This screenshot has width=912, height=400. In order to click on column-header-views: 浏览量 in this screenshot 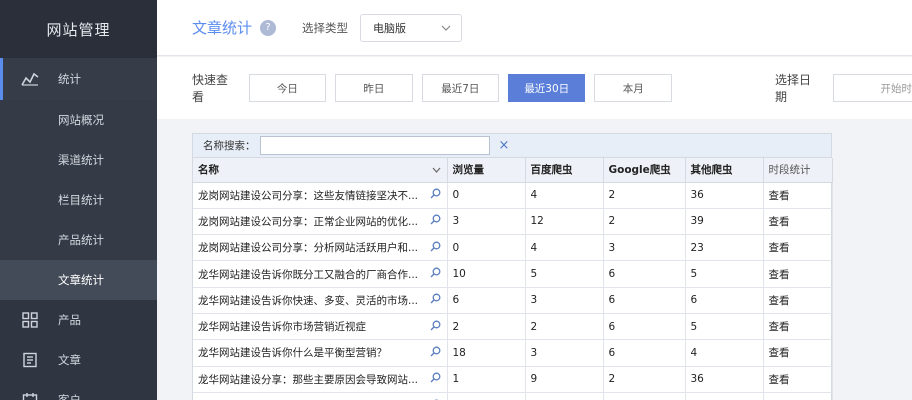, I will do `click(486, 170)`.